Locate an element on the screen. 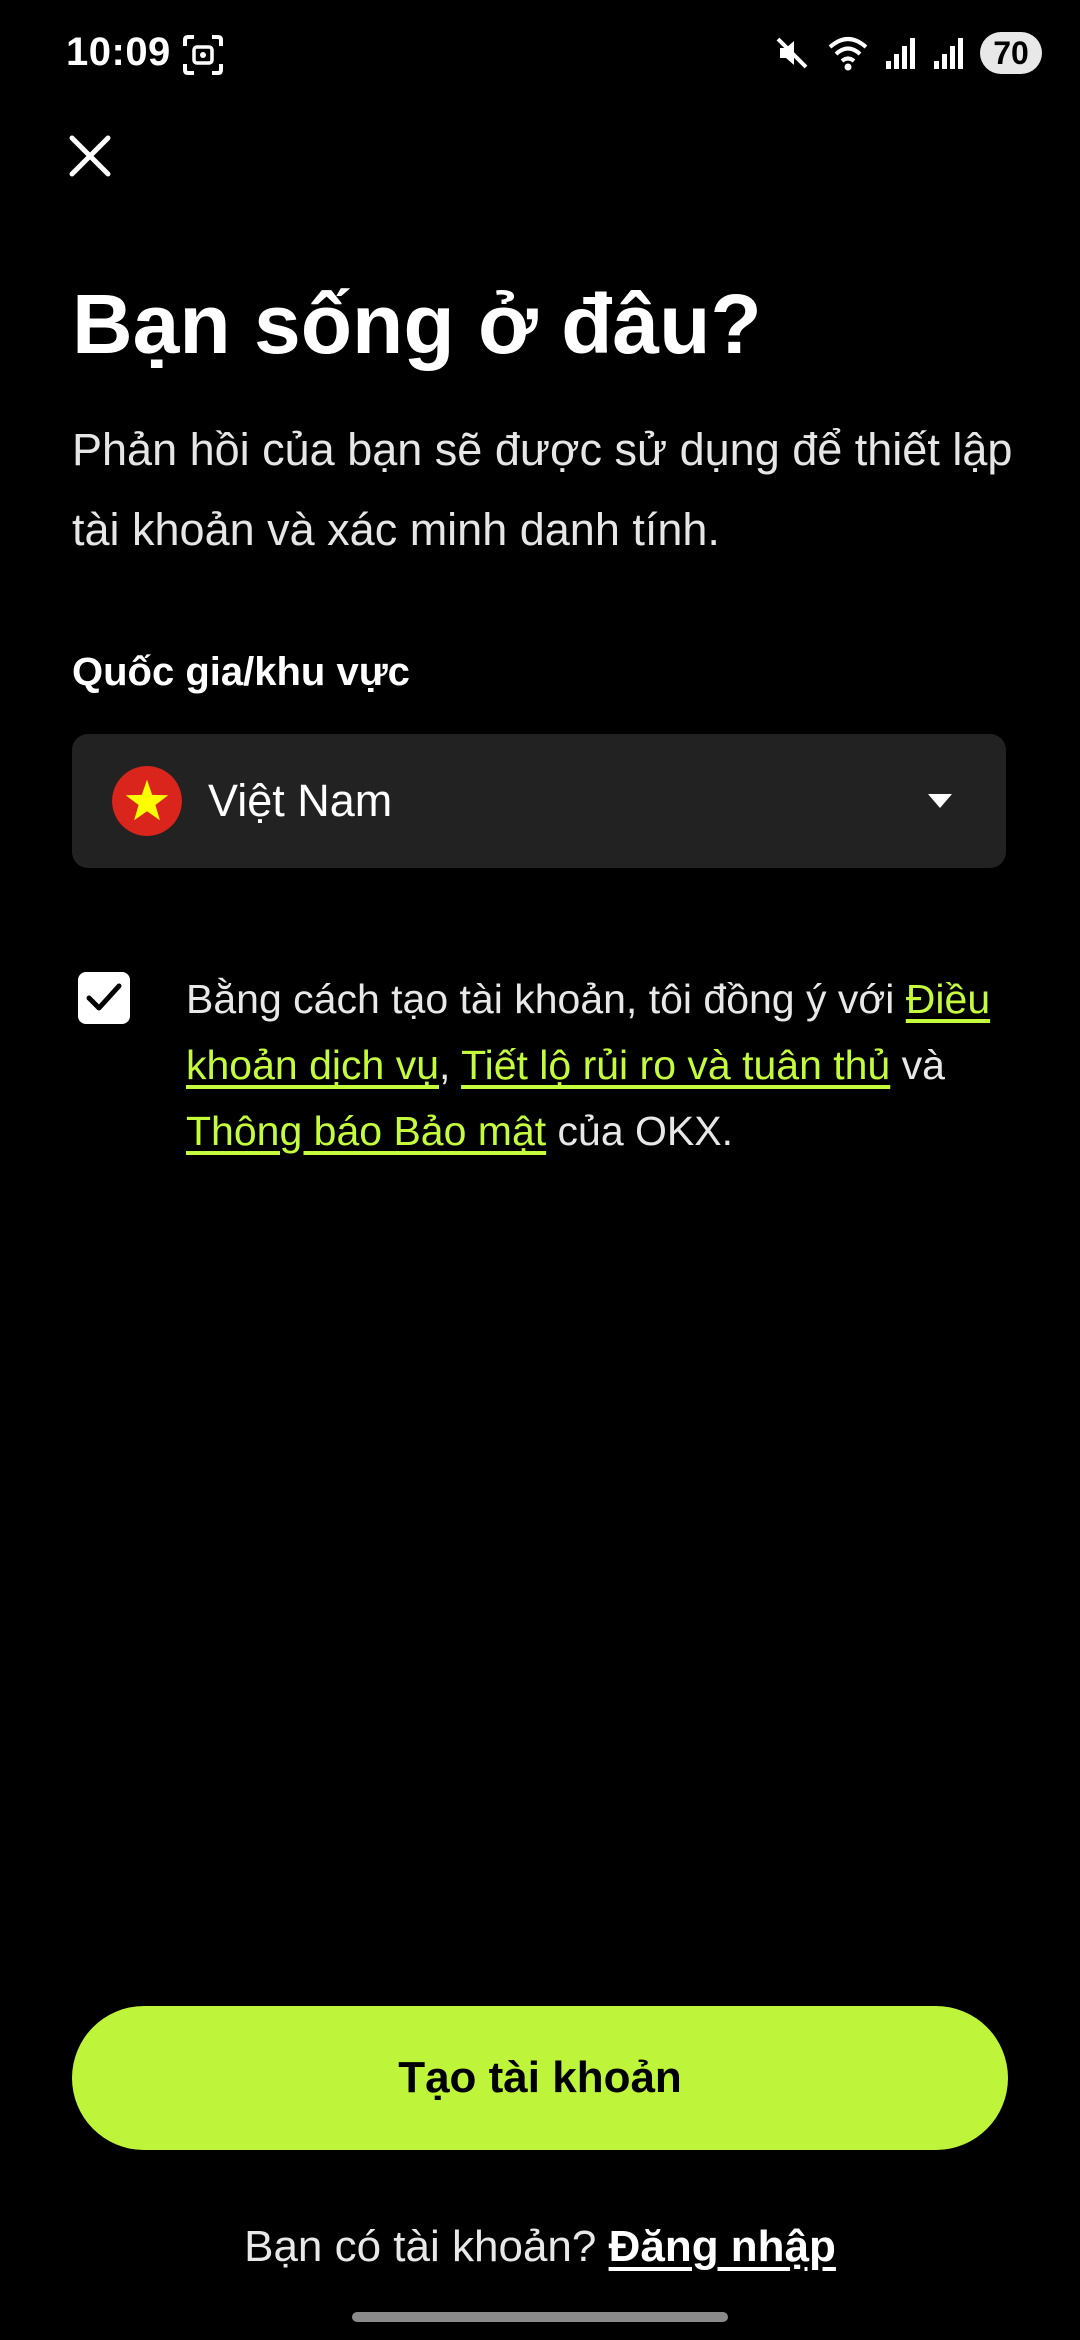  wifi-icon is located at coordinates (848, 53).